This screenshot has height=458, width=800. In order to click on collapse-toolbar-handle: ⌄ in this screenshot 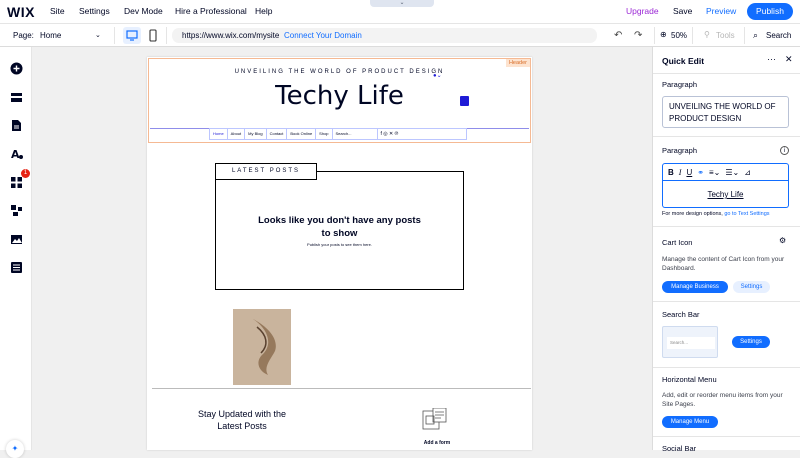, I will do `click(402, 3)`.